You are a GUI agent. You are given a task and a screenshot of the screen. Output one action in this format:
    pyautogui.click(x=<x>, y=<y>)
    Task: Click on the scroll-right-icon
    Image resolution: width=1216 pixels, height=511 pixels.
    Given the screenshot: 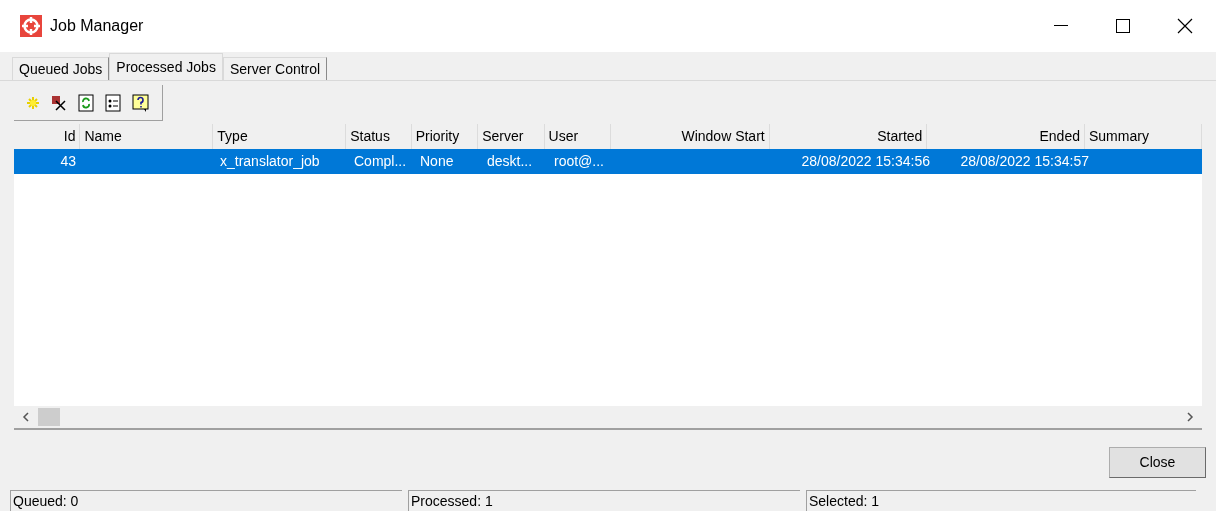 What is the action you would take?
    pyautogui.click(x=1190, y=417)
    